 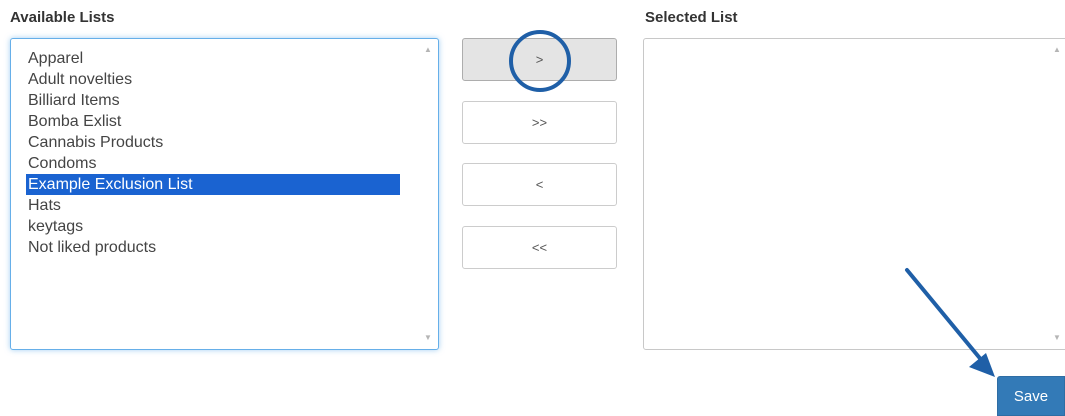 What do you see at coordinates (539, 122) in the screenshot?
I see `move-all-right-button: >>` at bounding box center [539, 122].